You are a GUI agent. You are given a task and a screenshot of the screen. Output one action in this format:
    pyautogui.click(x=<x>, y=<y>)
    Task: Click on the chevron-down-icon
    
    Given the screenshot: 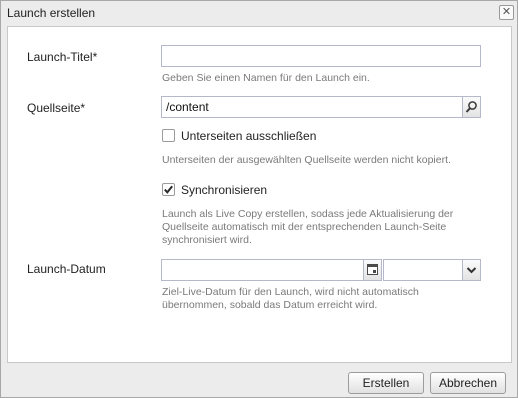 What is the action you would take?
    pyautogui.click(x=471, y=270)
    